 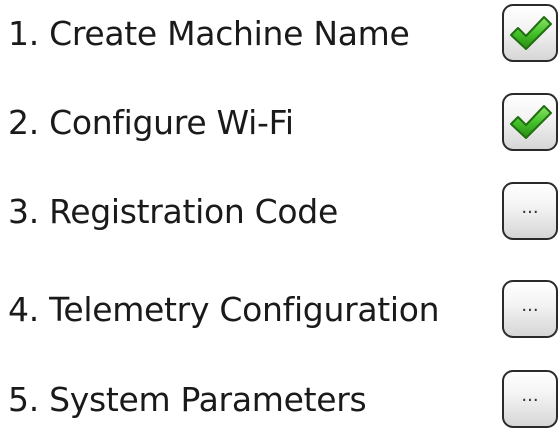 I want to click on step-label: 2. Configure Wi-Fi, so click(x=151, y=122).